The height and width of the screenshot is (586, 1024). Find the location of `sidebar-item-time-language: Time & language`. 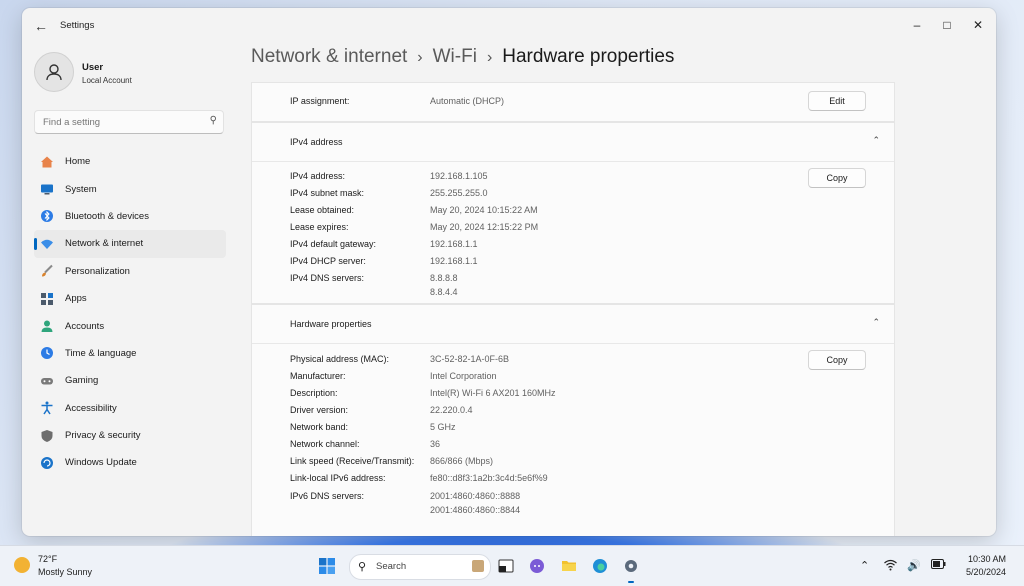

sidebar-item-time-language: Time & language is located at coordinates (130, 353).